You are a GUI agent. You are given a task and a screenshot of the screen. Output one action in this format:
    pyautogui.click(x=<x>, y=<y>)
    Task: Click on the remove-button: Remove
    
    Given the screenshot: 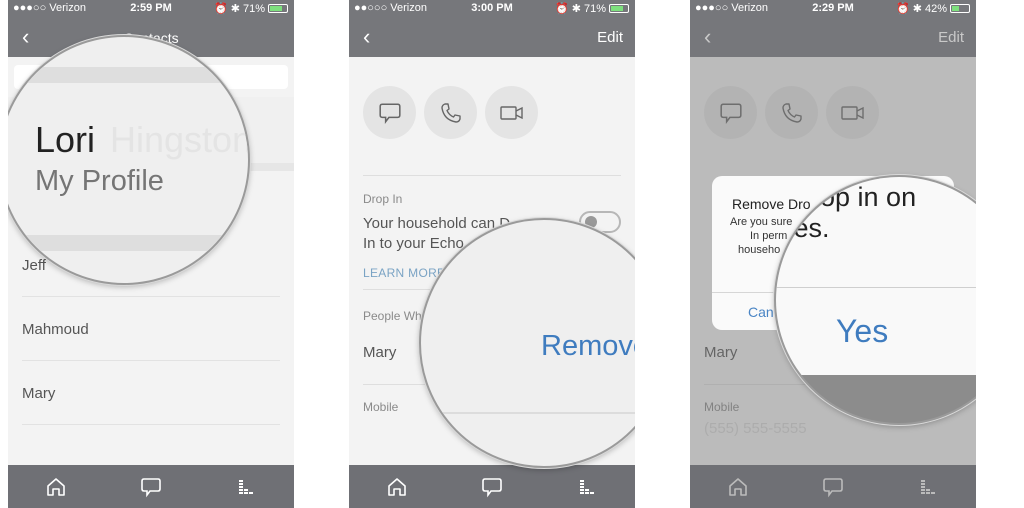 What is the action you would take?
    pyautogui.click(x=588, y=346)
    